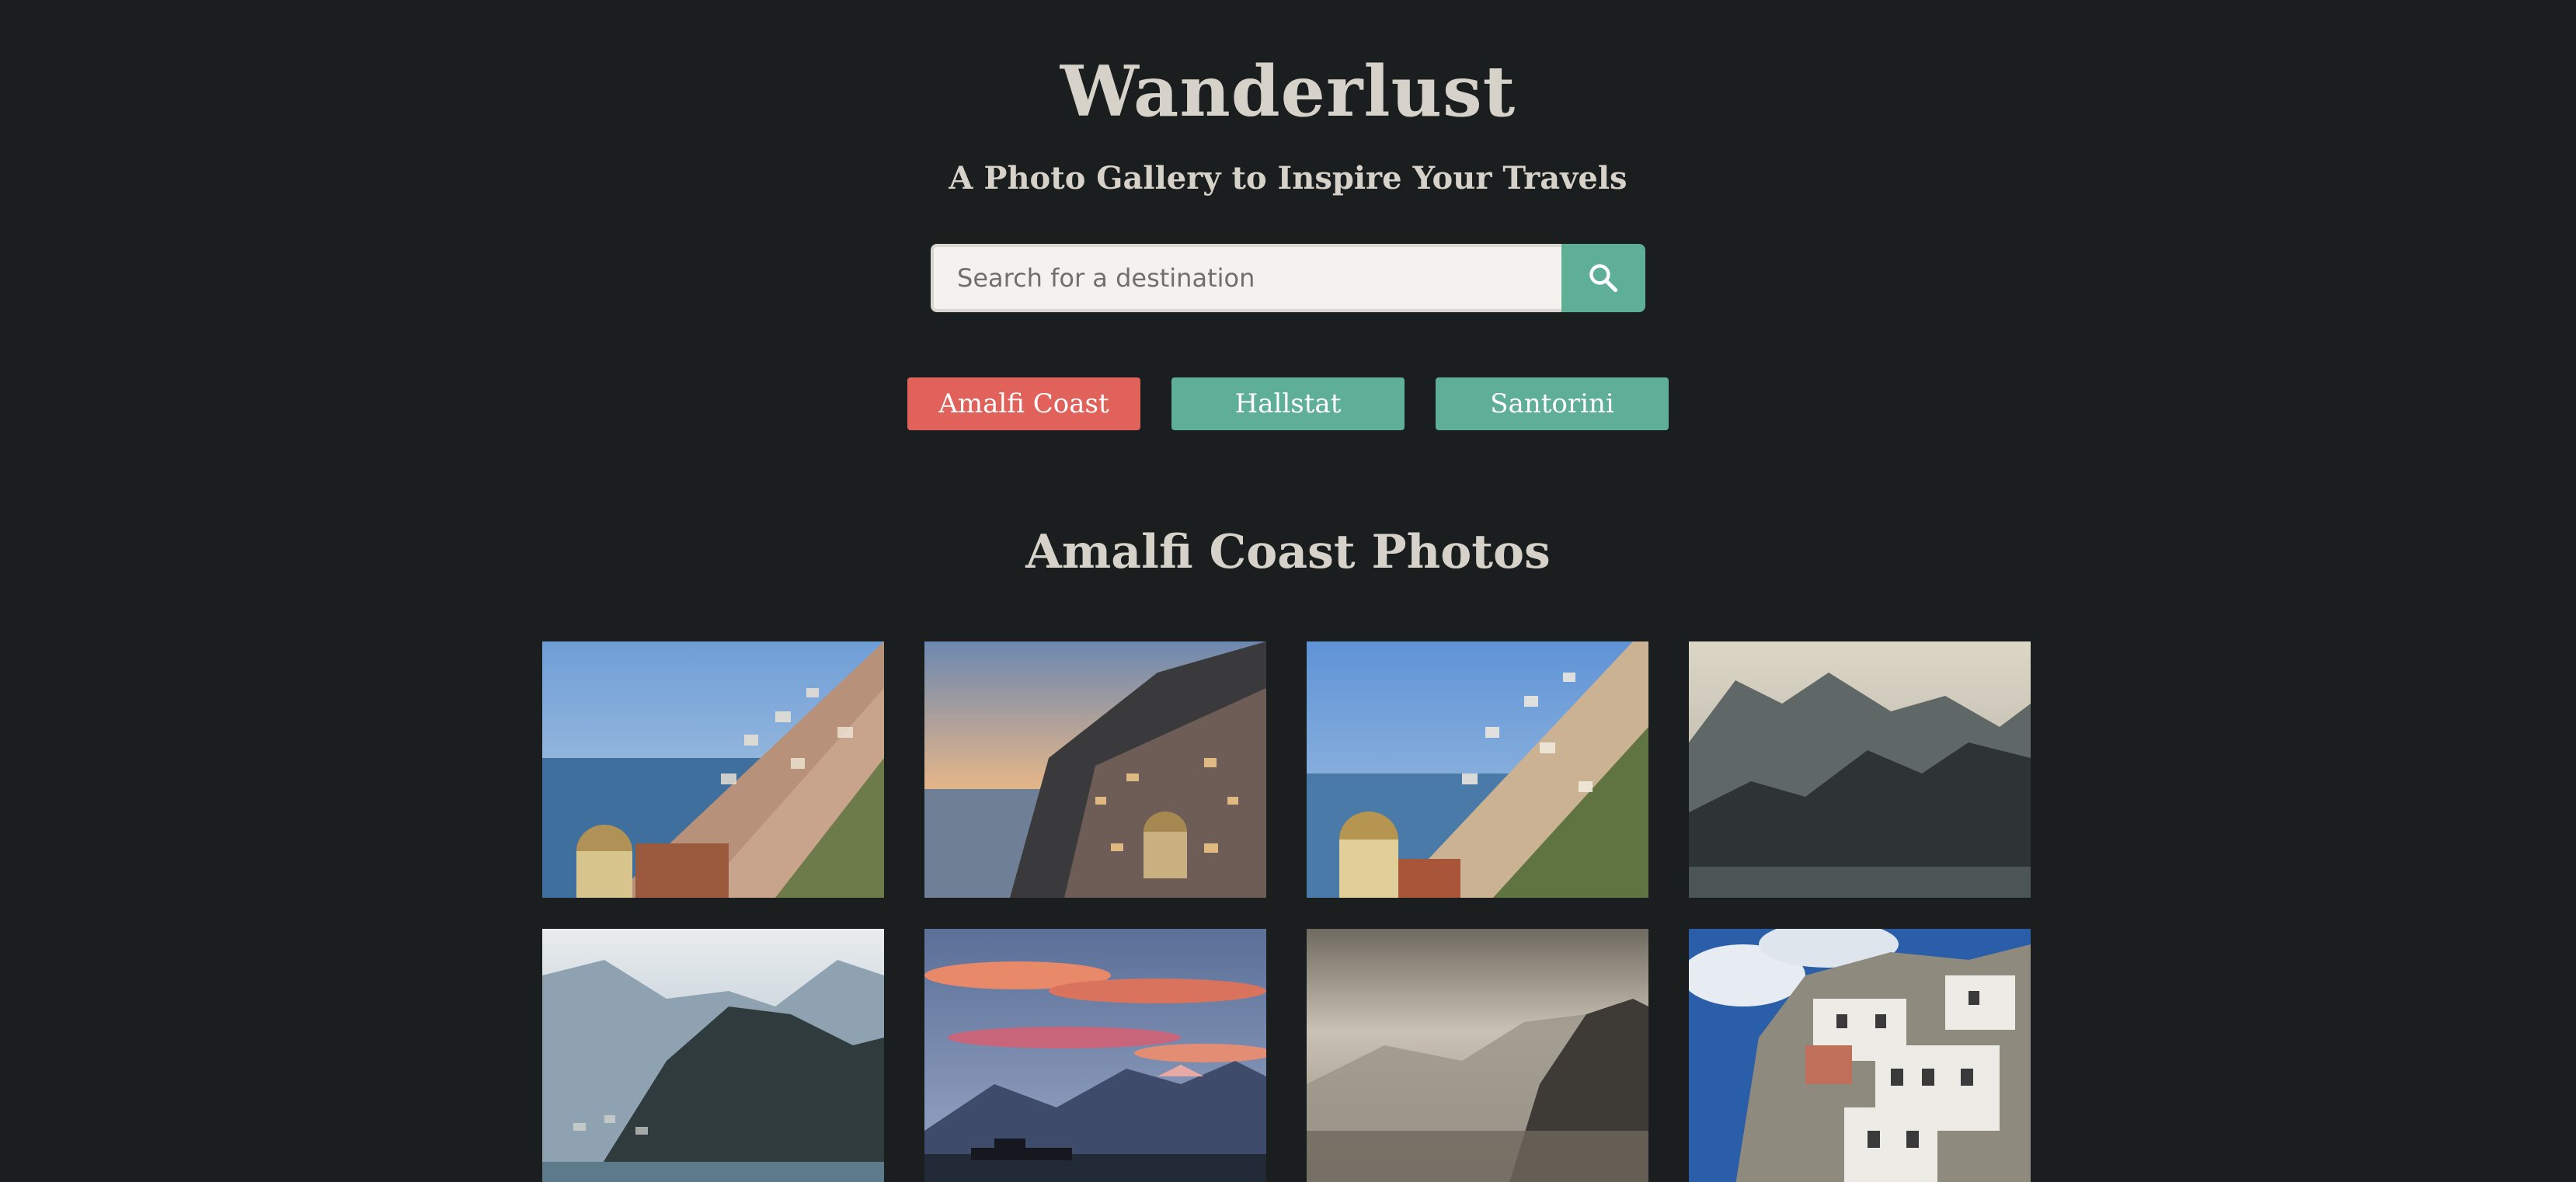 The width and height of the screenshot is (2576, 1182). What do you see at coordinates (1246, 278) in the screenshot?
I see `search-input` at bounding box center [1246, 278].